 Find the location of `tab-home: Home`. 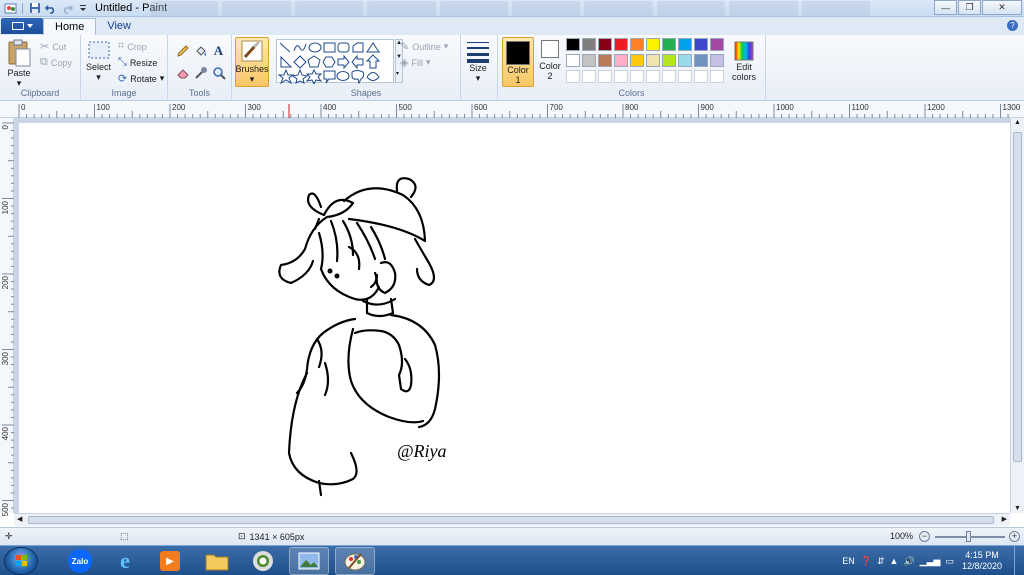

tab-home: Home is located at coordinates (70, 26).